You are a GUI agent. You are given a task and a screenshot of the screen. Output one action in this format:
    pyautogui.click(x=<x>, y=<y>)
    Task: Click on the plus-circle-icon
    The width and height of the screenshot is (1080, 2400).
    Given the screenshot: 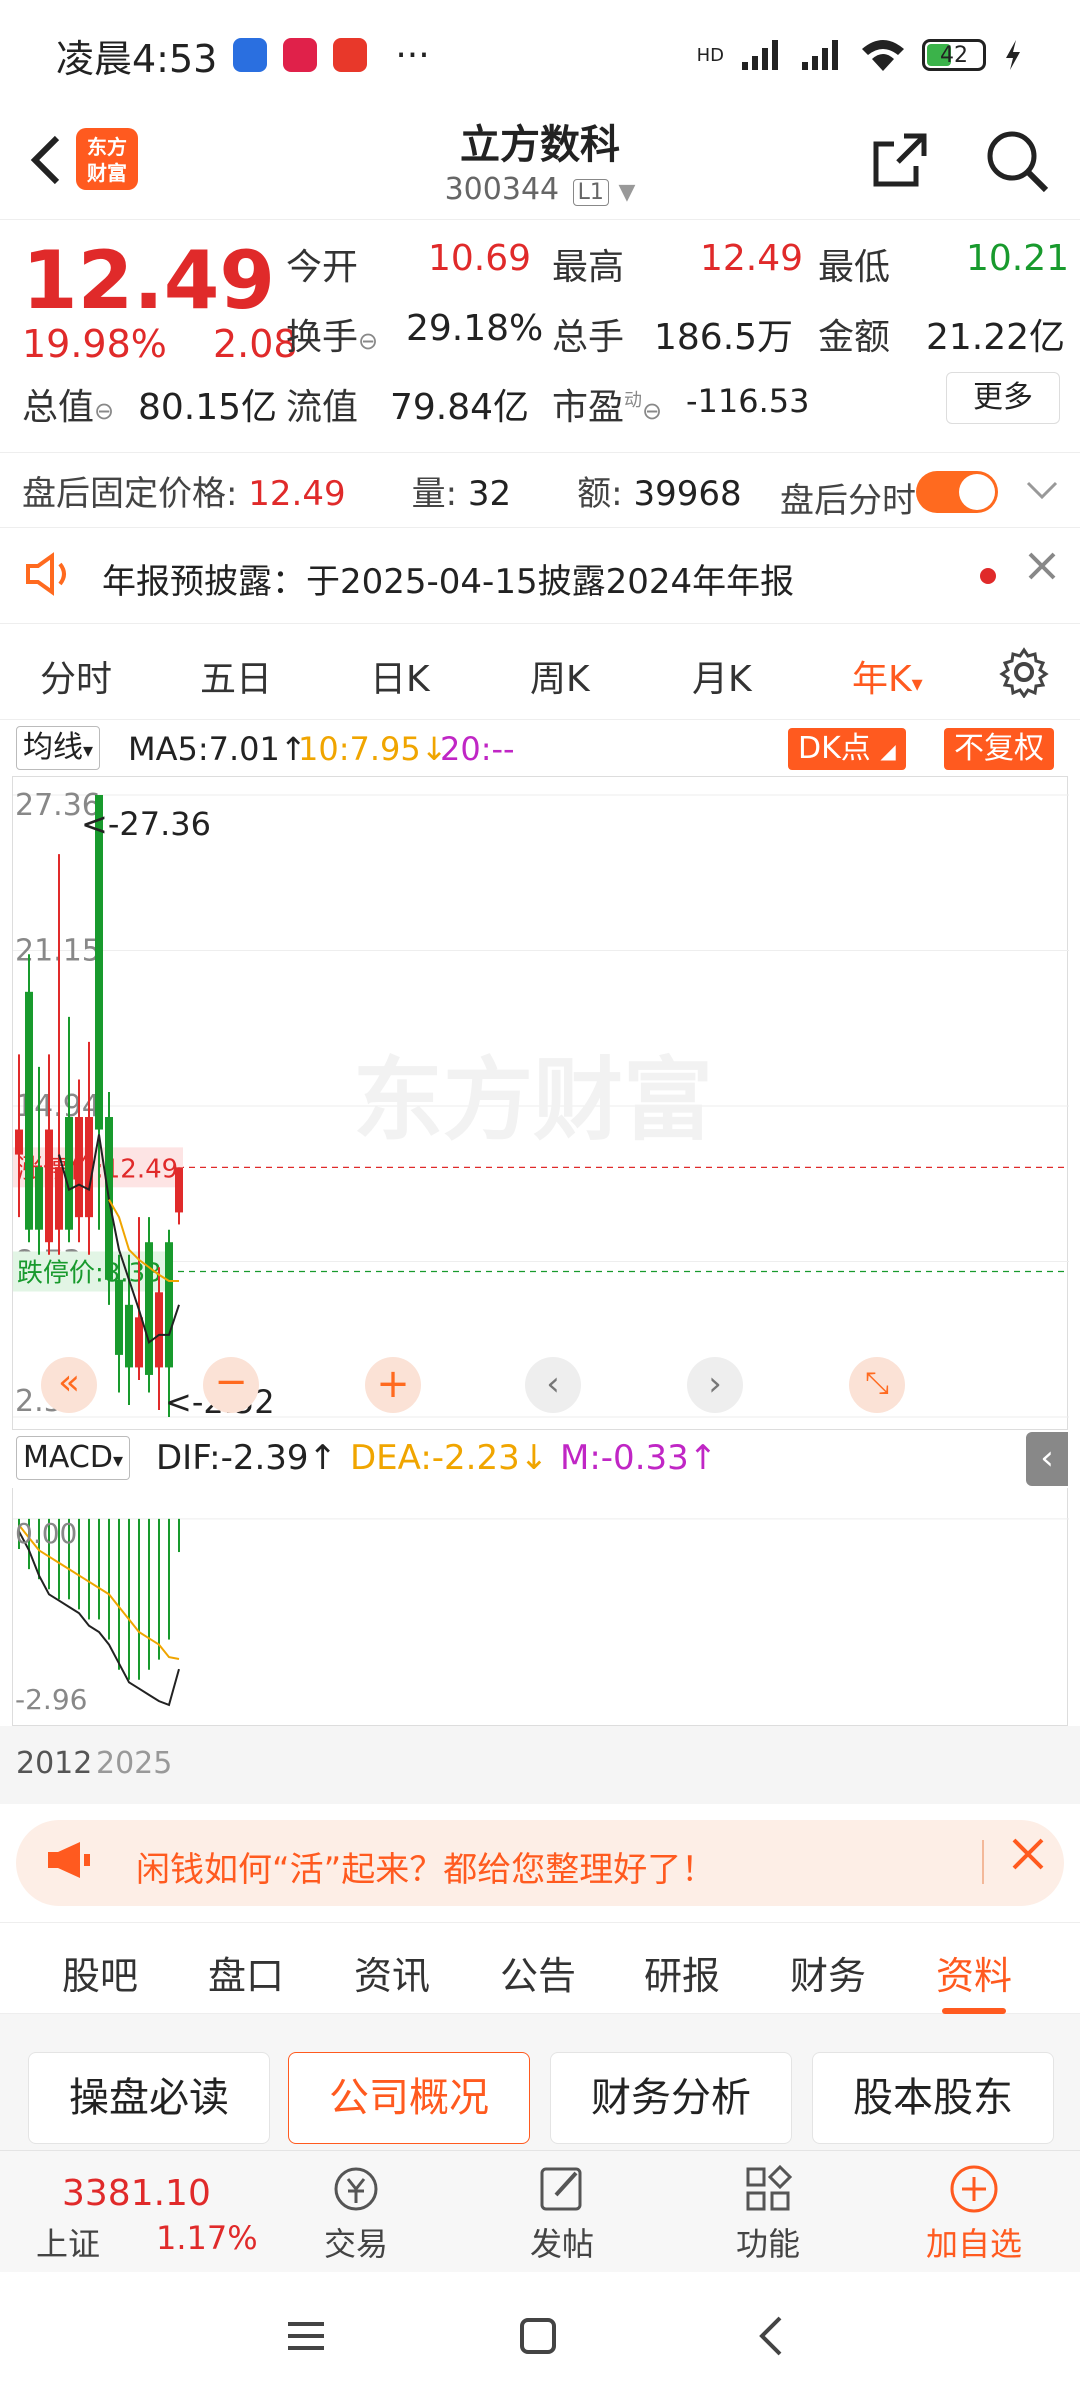 What is the action you would take?
    pyautogui.click(x=974, y=2189)
    